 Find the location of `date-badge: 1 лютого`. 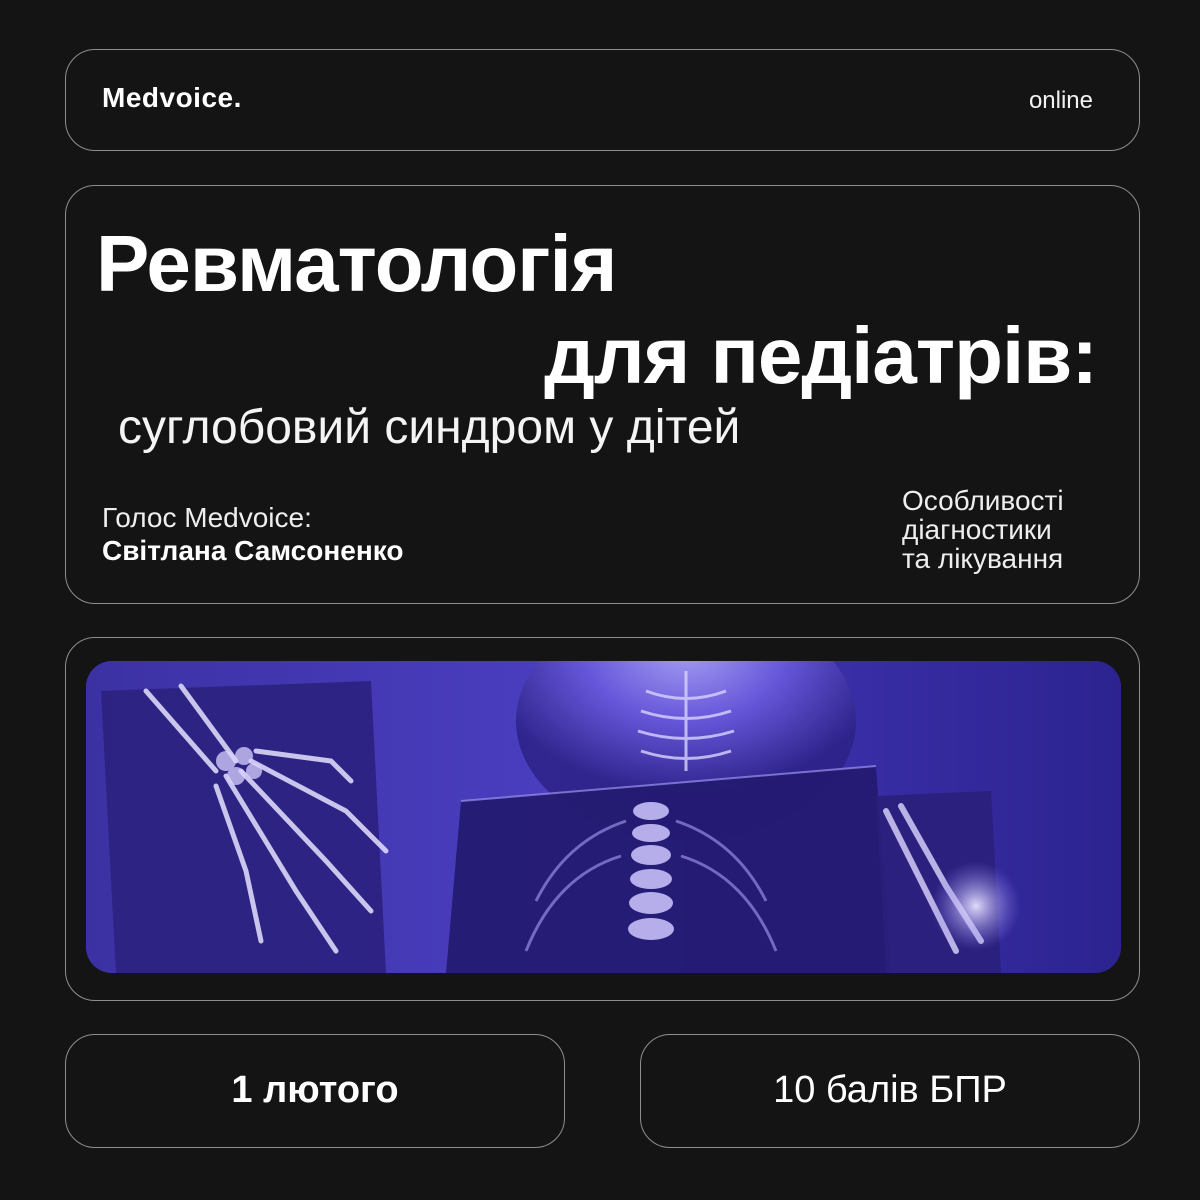

date-badge: 1 лютого is located at coordinates (315, 1091).